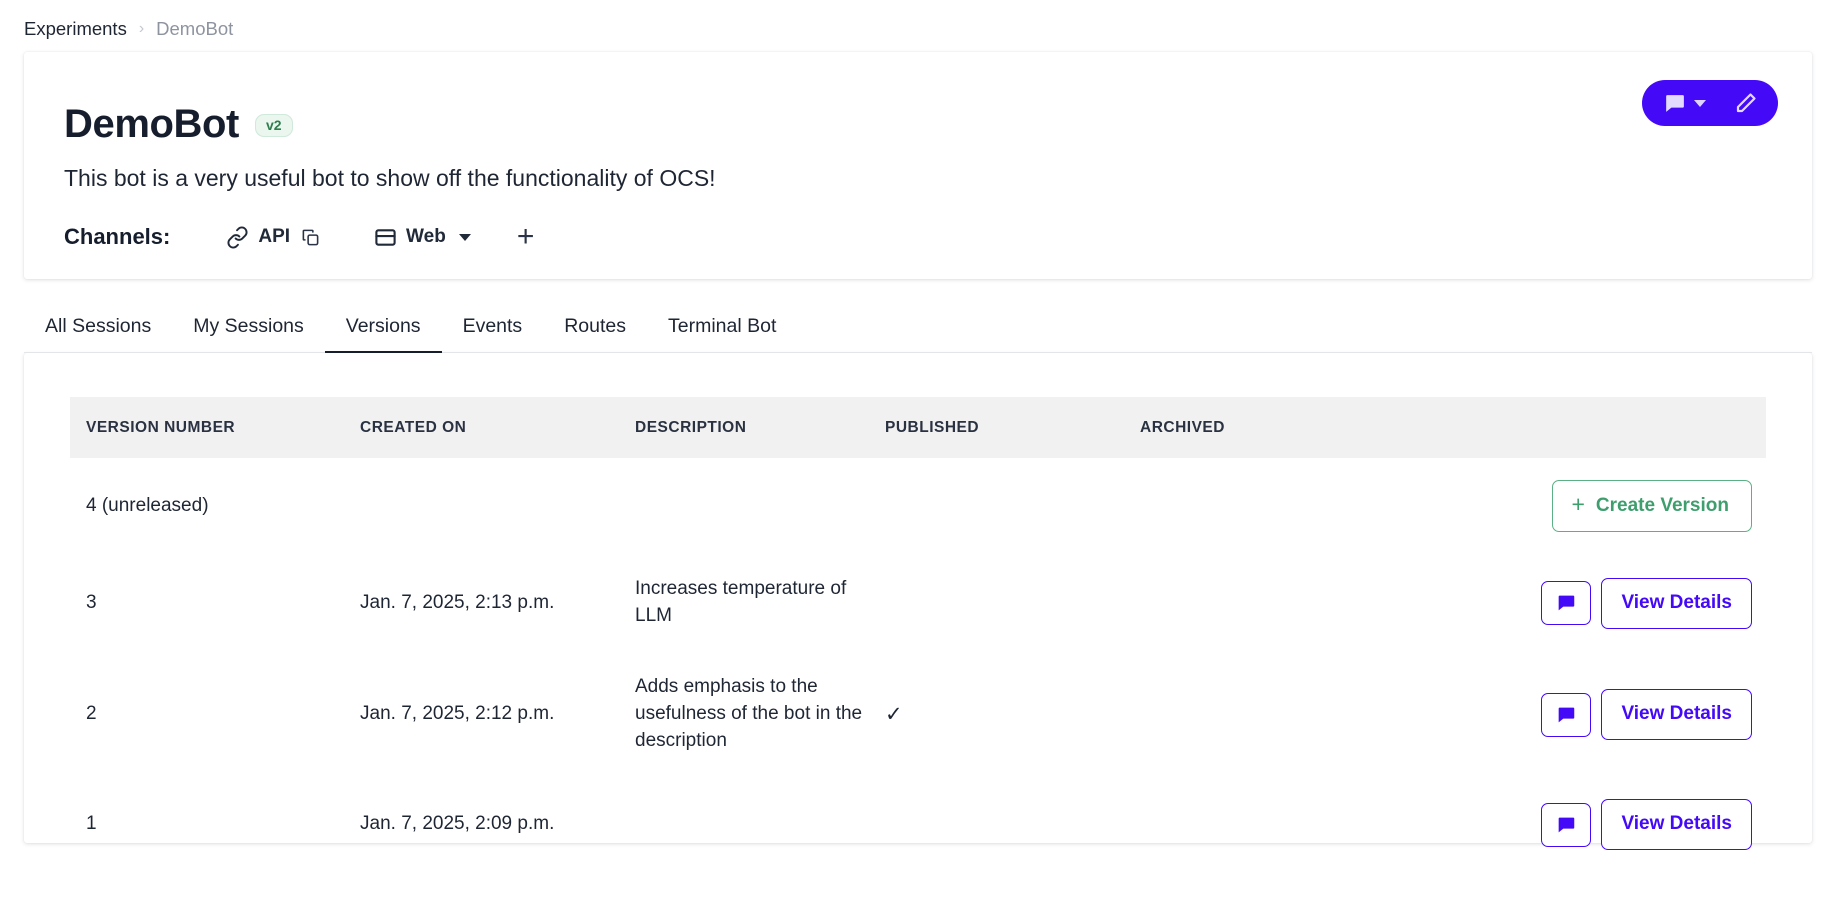  I want to click on cell-version-number: 2, so click(91, 714).